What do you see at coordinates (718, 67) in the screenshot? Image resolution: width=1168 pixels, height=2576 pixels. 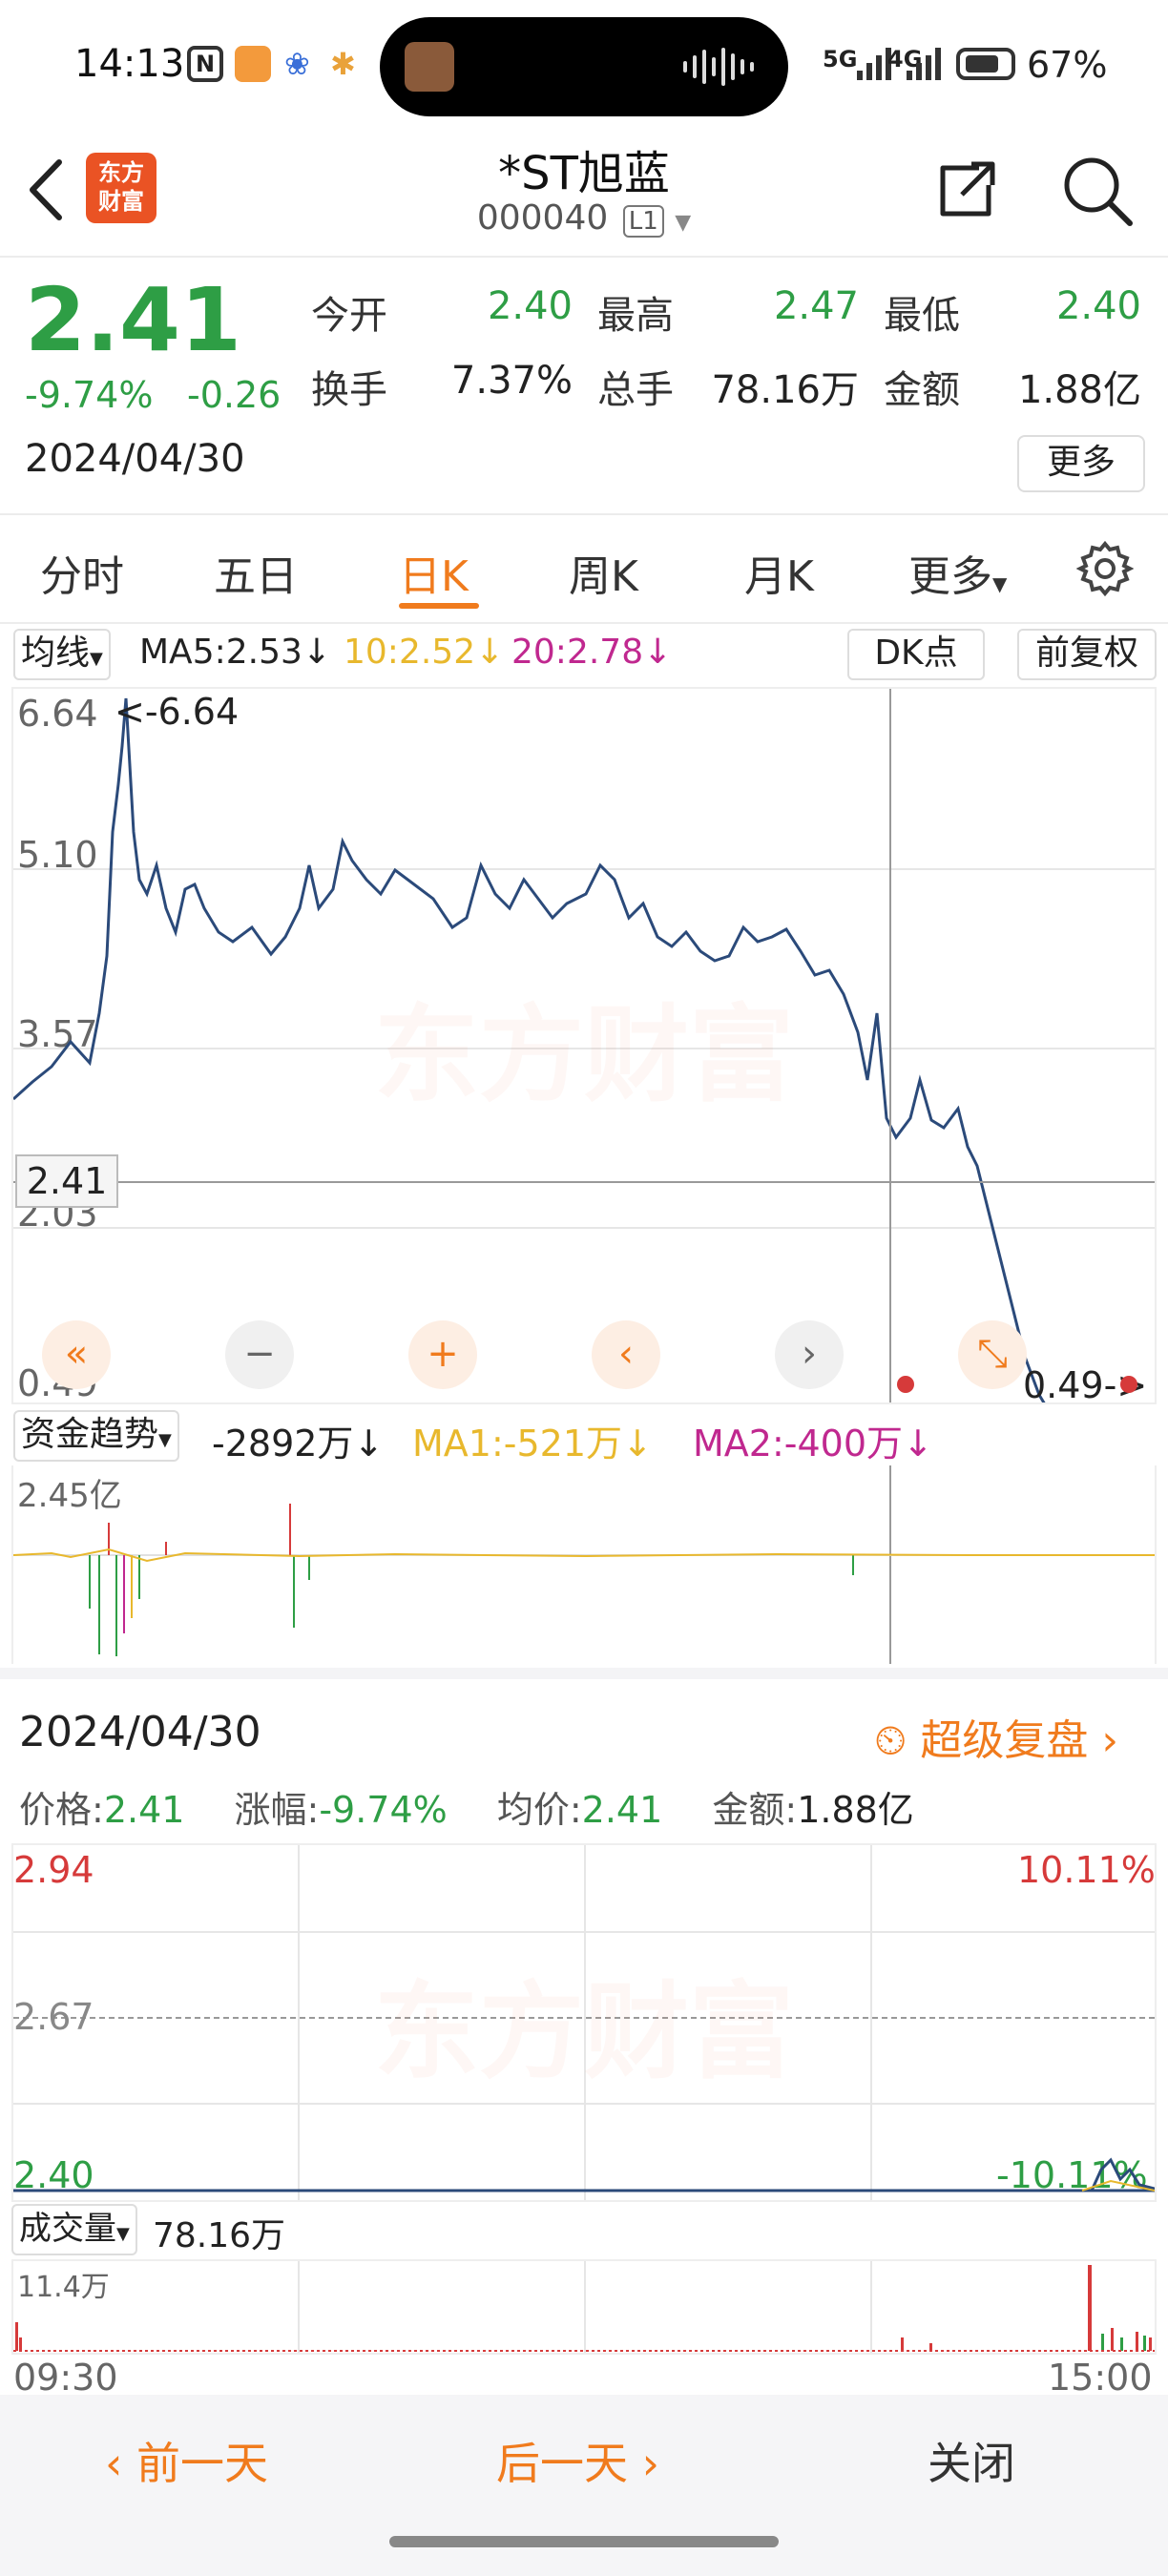 I see `audio-wave-icon` at bounding box center [718, 67].